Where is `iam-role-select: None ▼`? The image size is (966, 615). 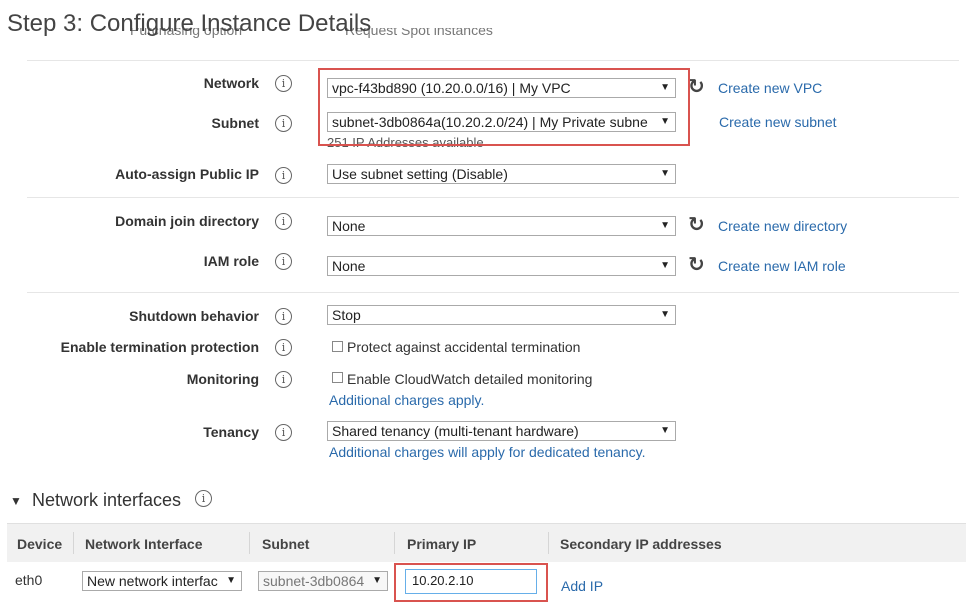
iam-role-select: None ▼ is located at coordinates (501, 266).